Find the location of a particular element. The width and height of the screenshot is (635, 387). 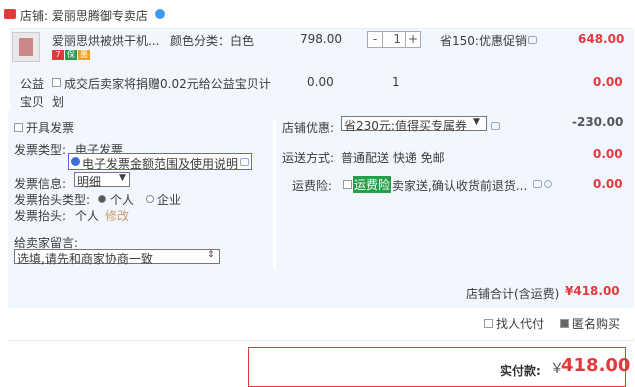

shop-discount-selected: 省230元:值得买专属券 is located at coordinates (405, 126).